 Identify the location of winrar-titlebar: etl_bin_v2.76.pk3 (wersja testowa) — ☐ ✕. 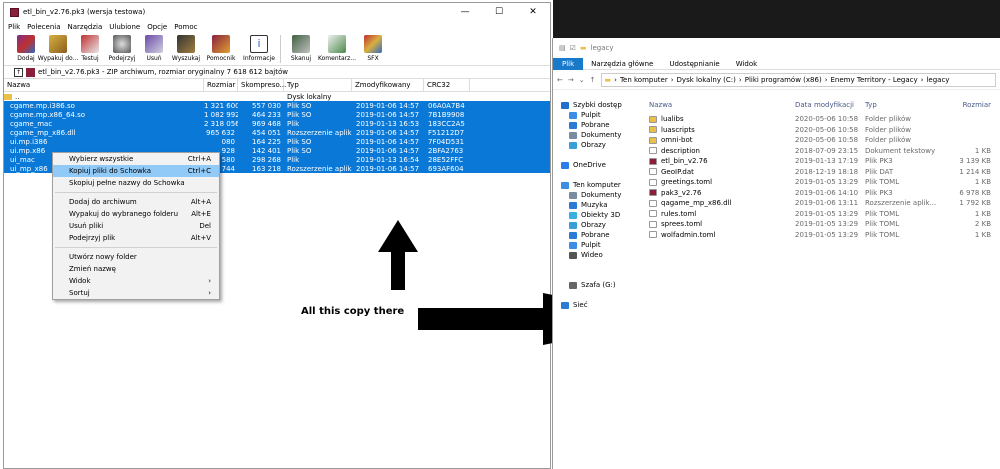
(277, 12).